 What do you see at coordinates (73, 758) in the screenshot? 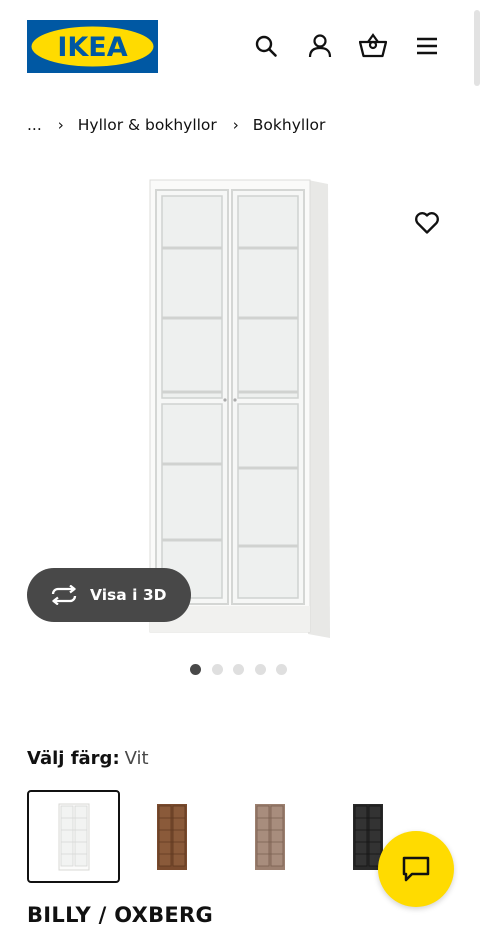
I see `color-label: Välj färg:` at bounding box center [73, 758].